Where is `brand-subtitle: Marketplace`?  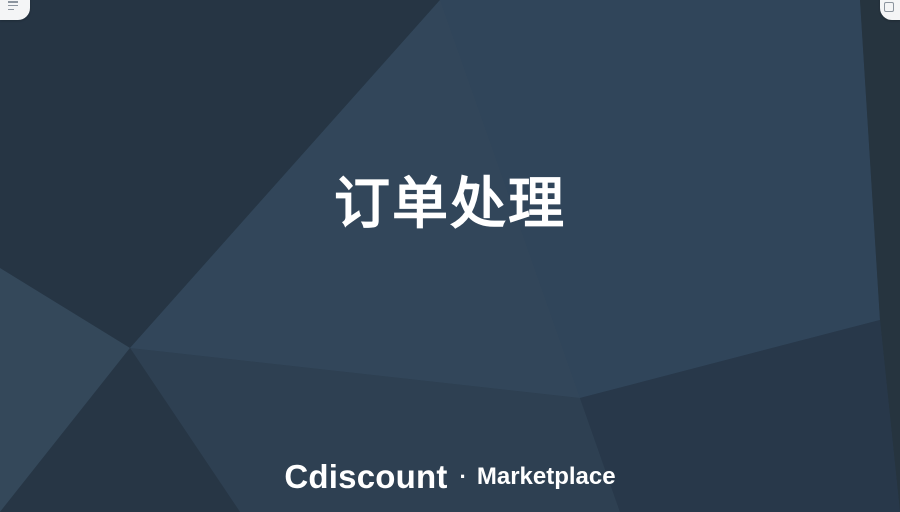 brand-subtitle: Marketplace is located at coordinates (546, 476).